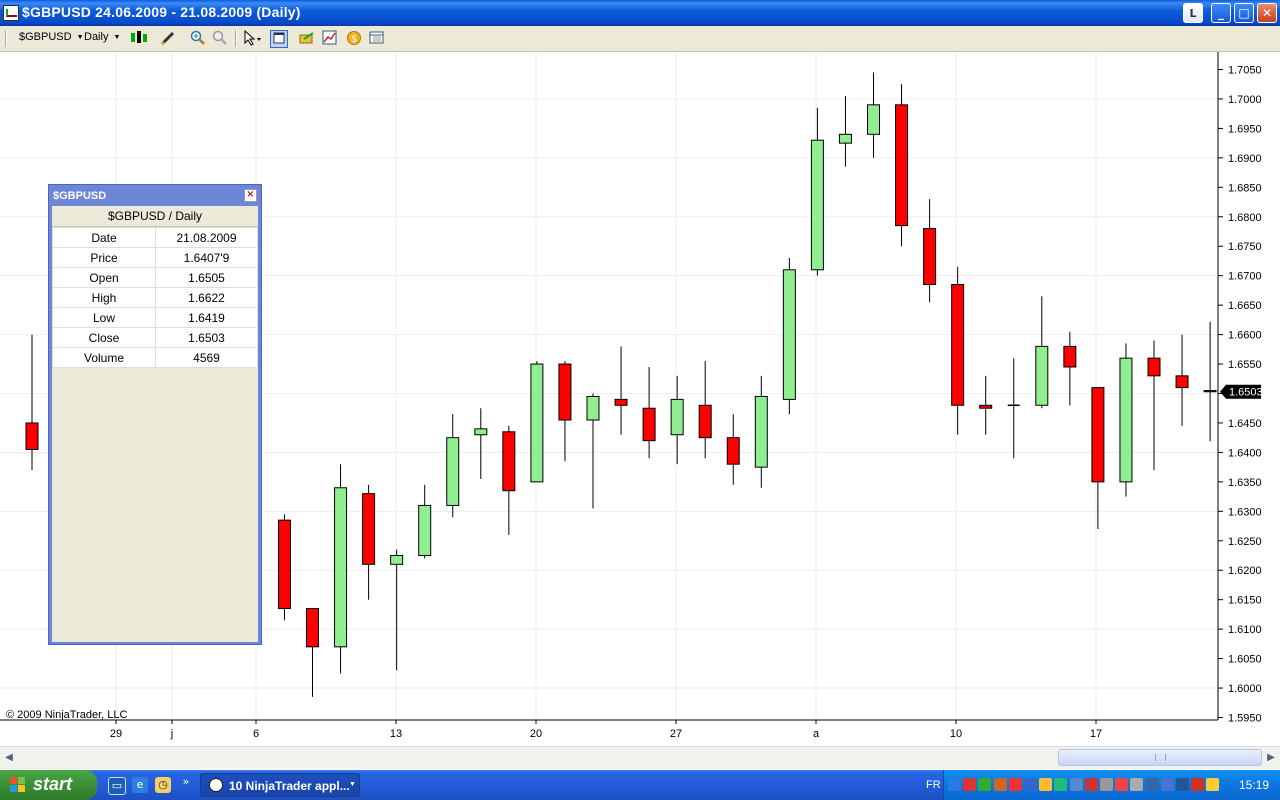 The image size is (1280, 800). Describe the element at coordinates (1182, 784) in the screenshot. I see `antenna-icon` at that location.